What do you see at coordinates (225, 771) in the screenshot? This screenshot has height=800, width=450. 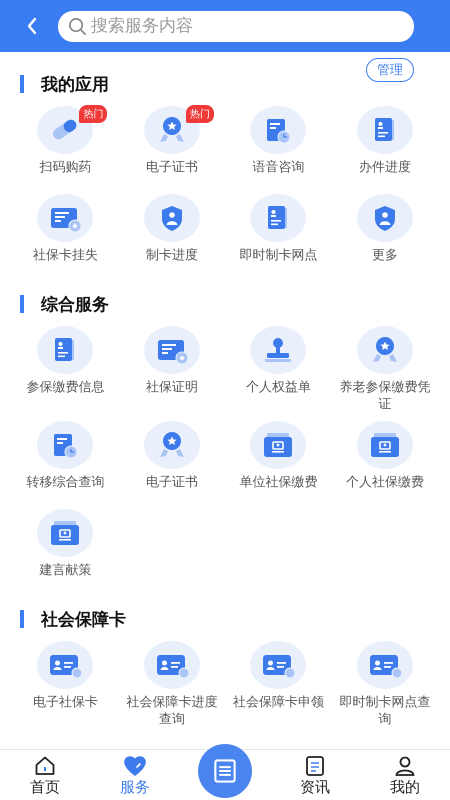 I see `scan-button` at bounding box center [225, 771].